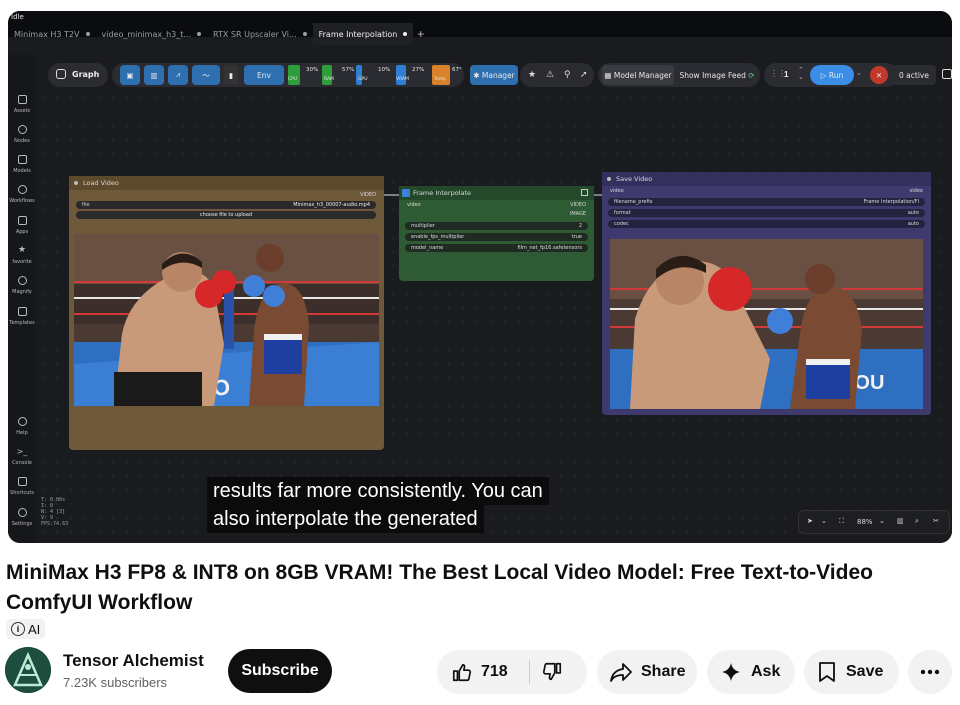  What do you see at coordinates (22, 164) in the screenshot?
I see `sidebar-item-models: Models` at bounding box center [22, 164].